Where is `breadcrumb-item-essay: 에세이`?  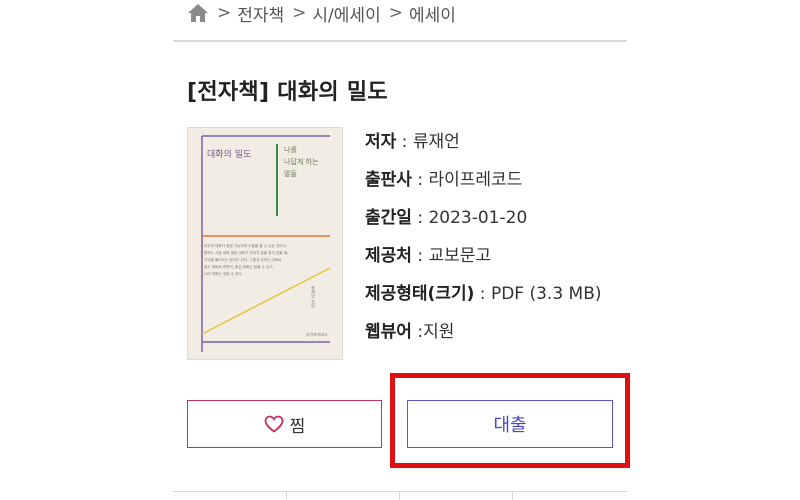
breadcrumb-item-essay: 에세이 is located at coordinates (432, 13).